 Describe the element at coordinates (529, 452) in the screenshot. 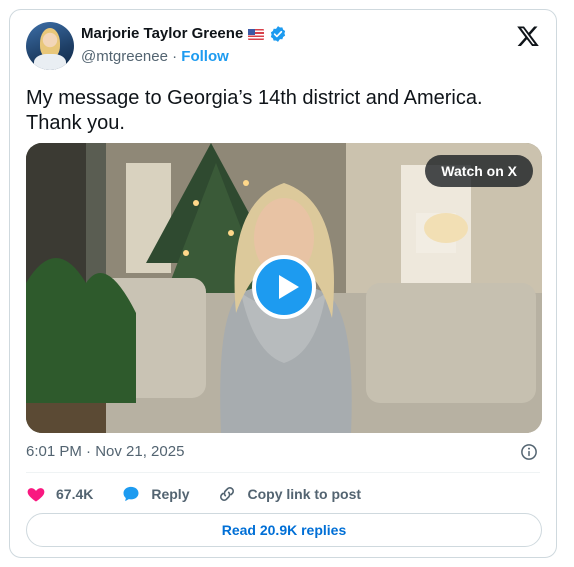

I see `info-icon` at that location.